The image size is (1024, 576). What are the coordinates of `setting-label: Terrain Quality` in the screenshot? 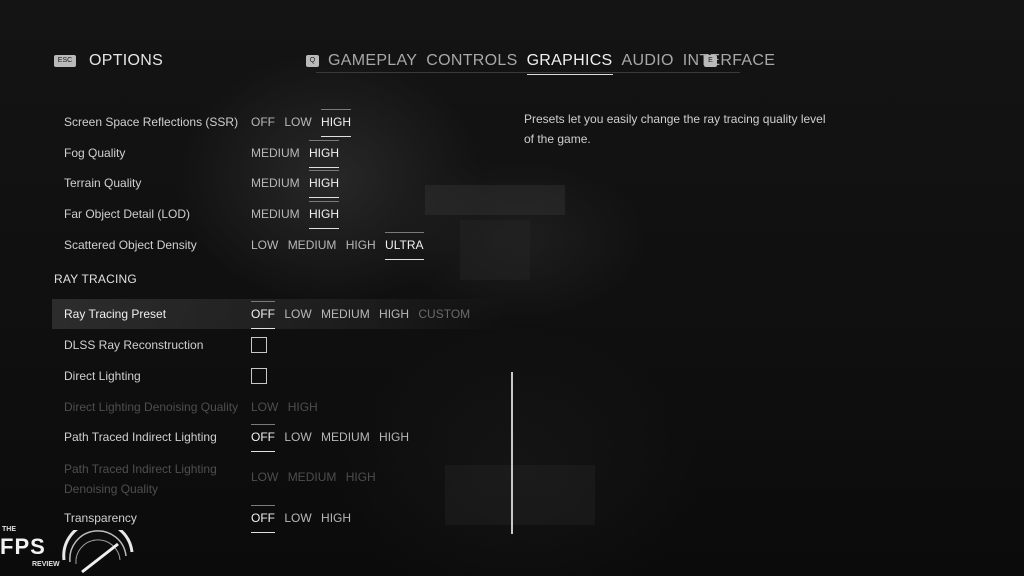 It's located at (103, 183).